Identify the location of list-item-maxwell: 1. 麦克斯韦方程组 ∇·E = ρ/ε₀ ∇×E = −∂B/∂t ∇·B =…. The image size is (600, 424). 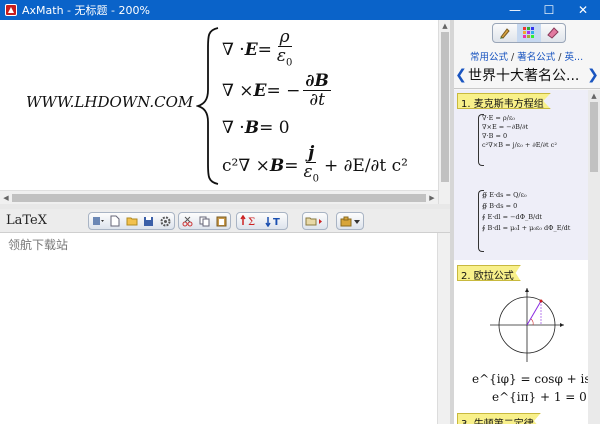
(521, 175).